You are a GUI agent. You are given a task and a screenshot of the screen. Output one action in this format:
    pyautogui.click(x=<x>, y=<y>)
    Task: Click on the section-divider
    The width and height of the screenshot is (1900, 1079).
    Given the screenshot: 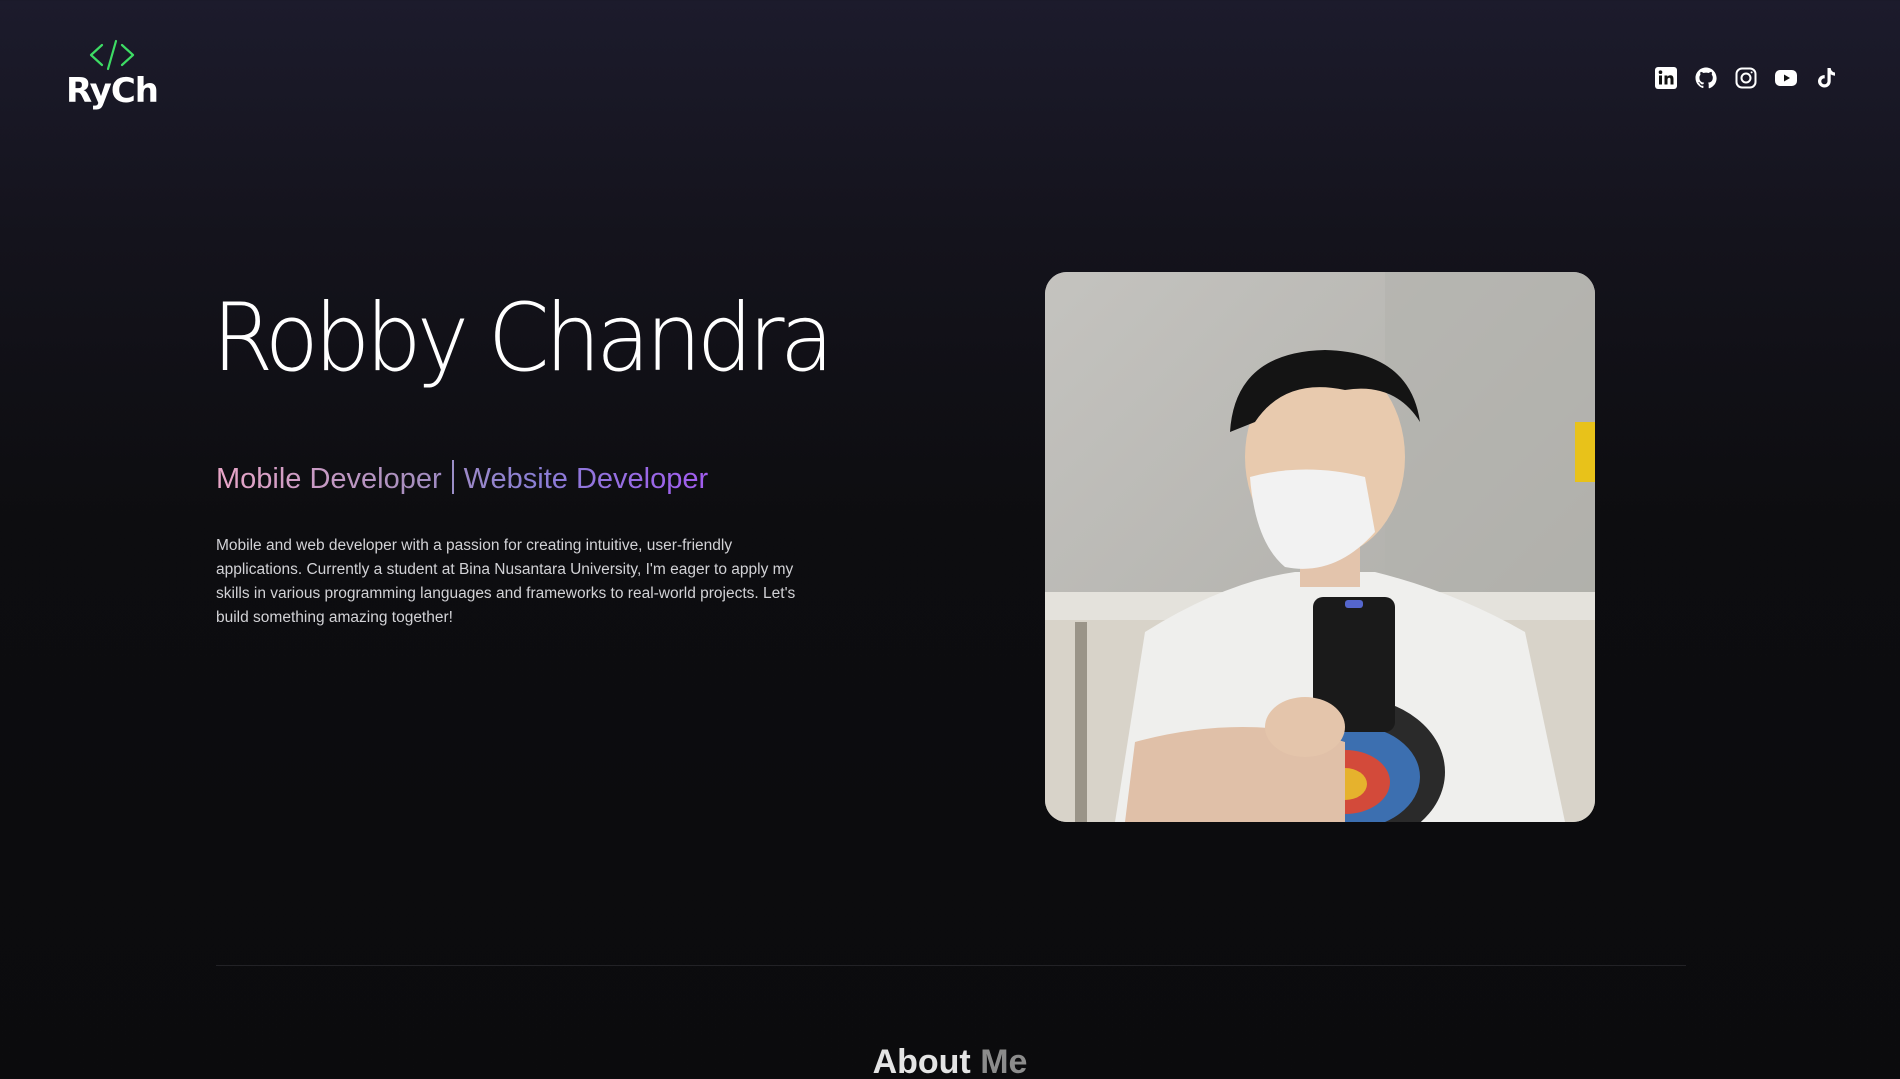 What is the action you would take?
    pyautogui.click(x=951, y=965)
    